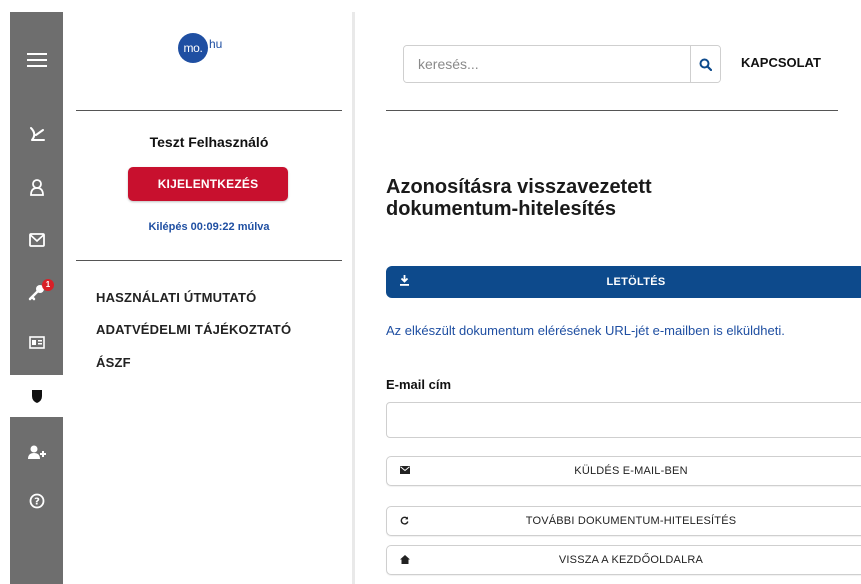 The width and height of the screenshot is (861, 584). What do you see at coordinates (208, 184) in the screenshot?
I see `logout-button: KIJELENTKEZÉS` at bounding box center [208, 184].